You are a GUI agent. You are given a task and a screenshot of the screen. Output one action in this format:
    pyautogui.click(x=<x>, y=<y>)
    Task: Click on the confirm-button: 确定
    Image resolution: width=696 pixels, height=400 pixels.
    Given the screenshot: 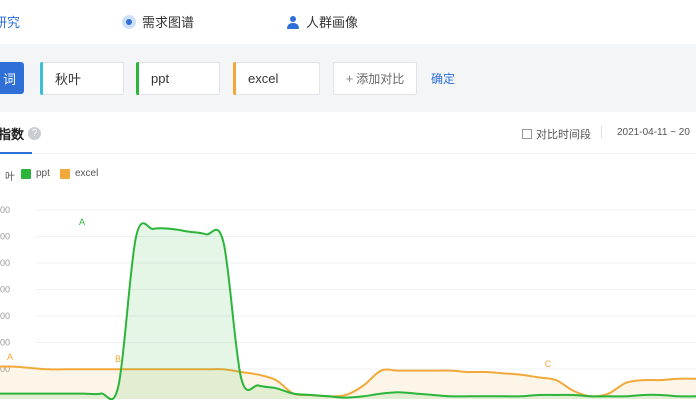 What is the action you would take?
    pyautogui.click(x=443, y=78)
    